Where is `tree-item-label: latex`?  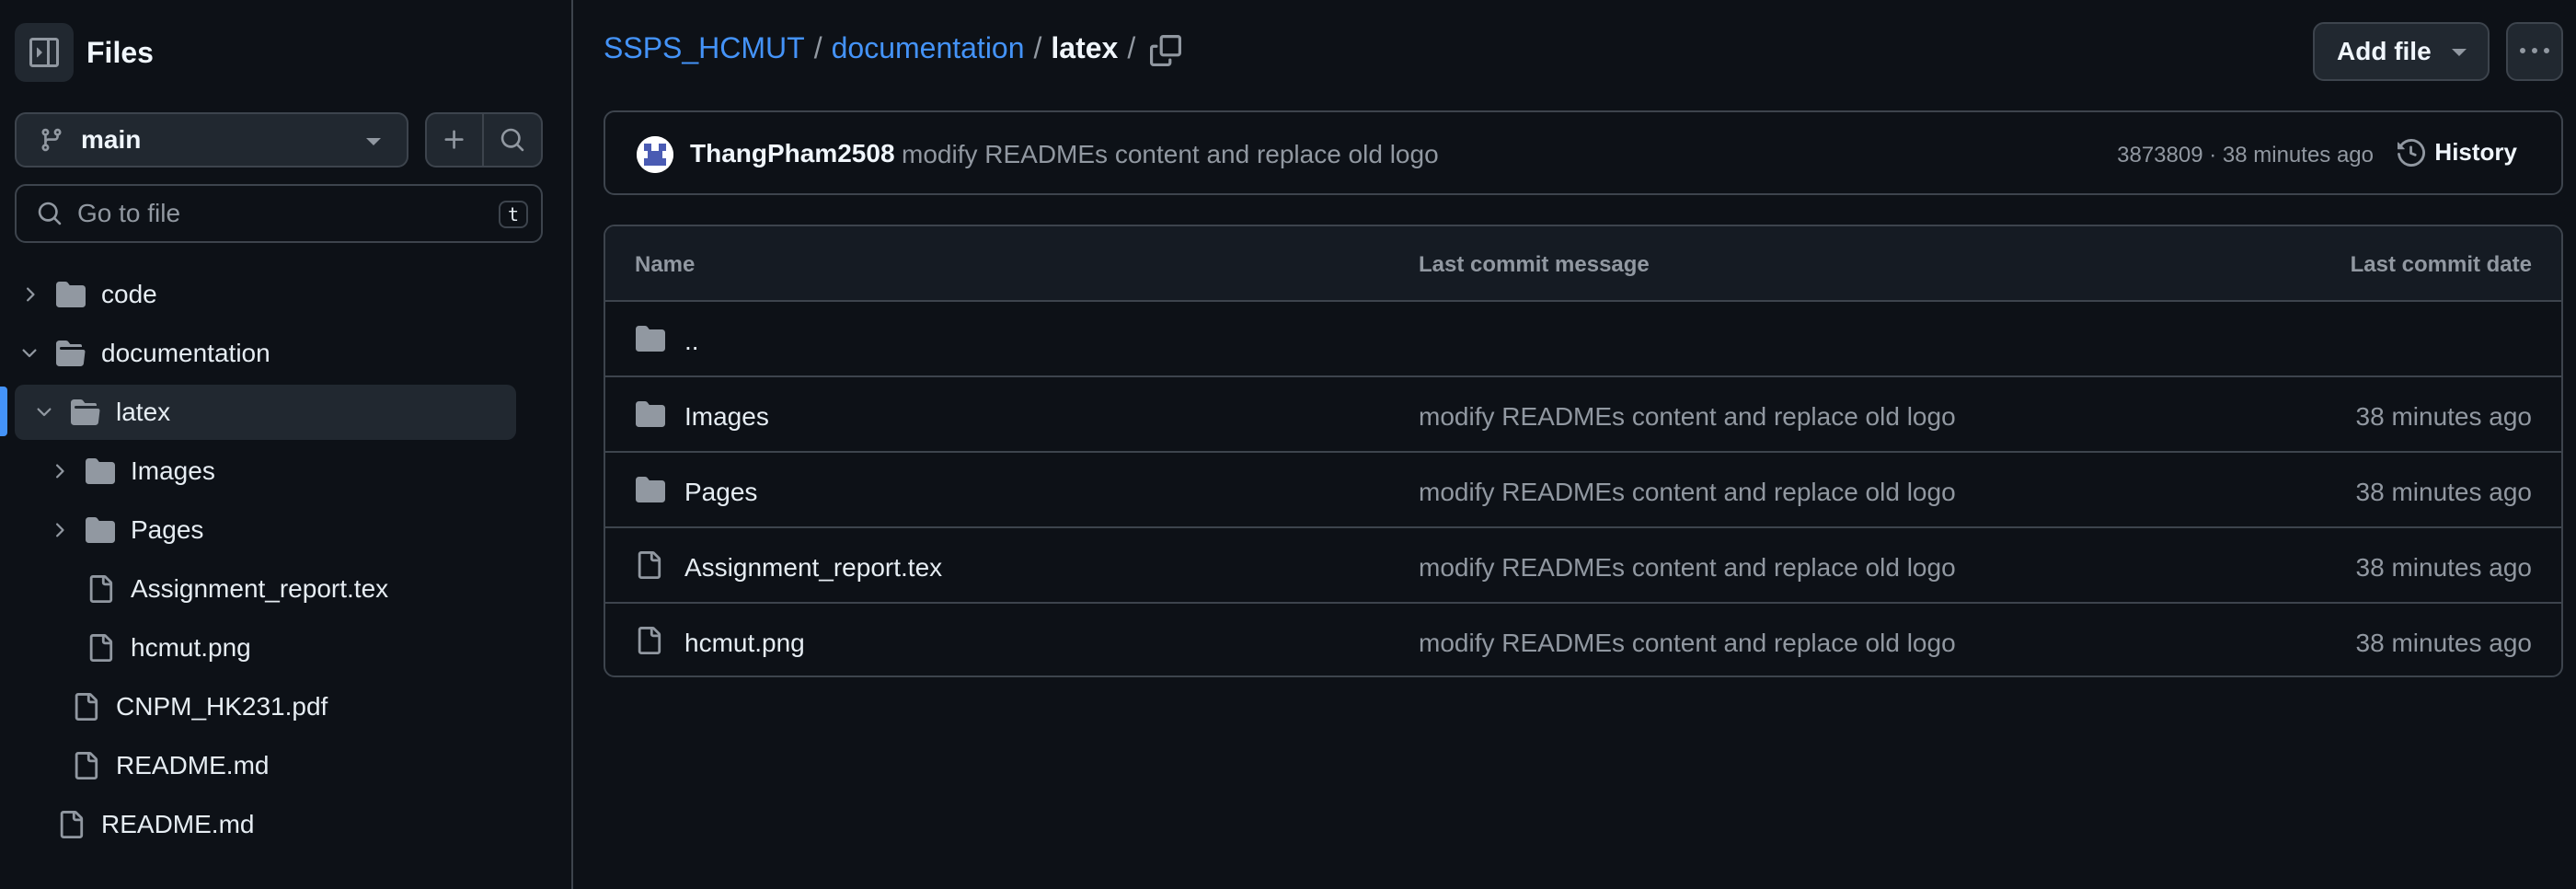 tree-item-label: latex is located at coordinates (143, 412).